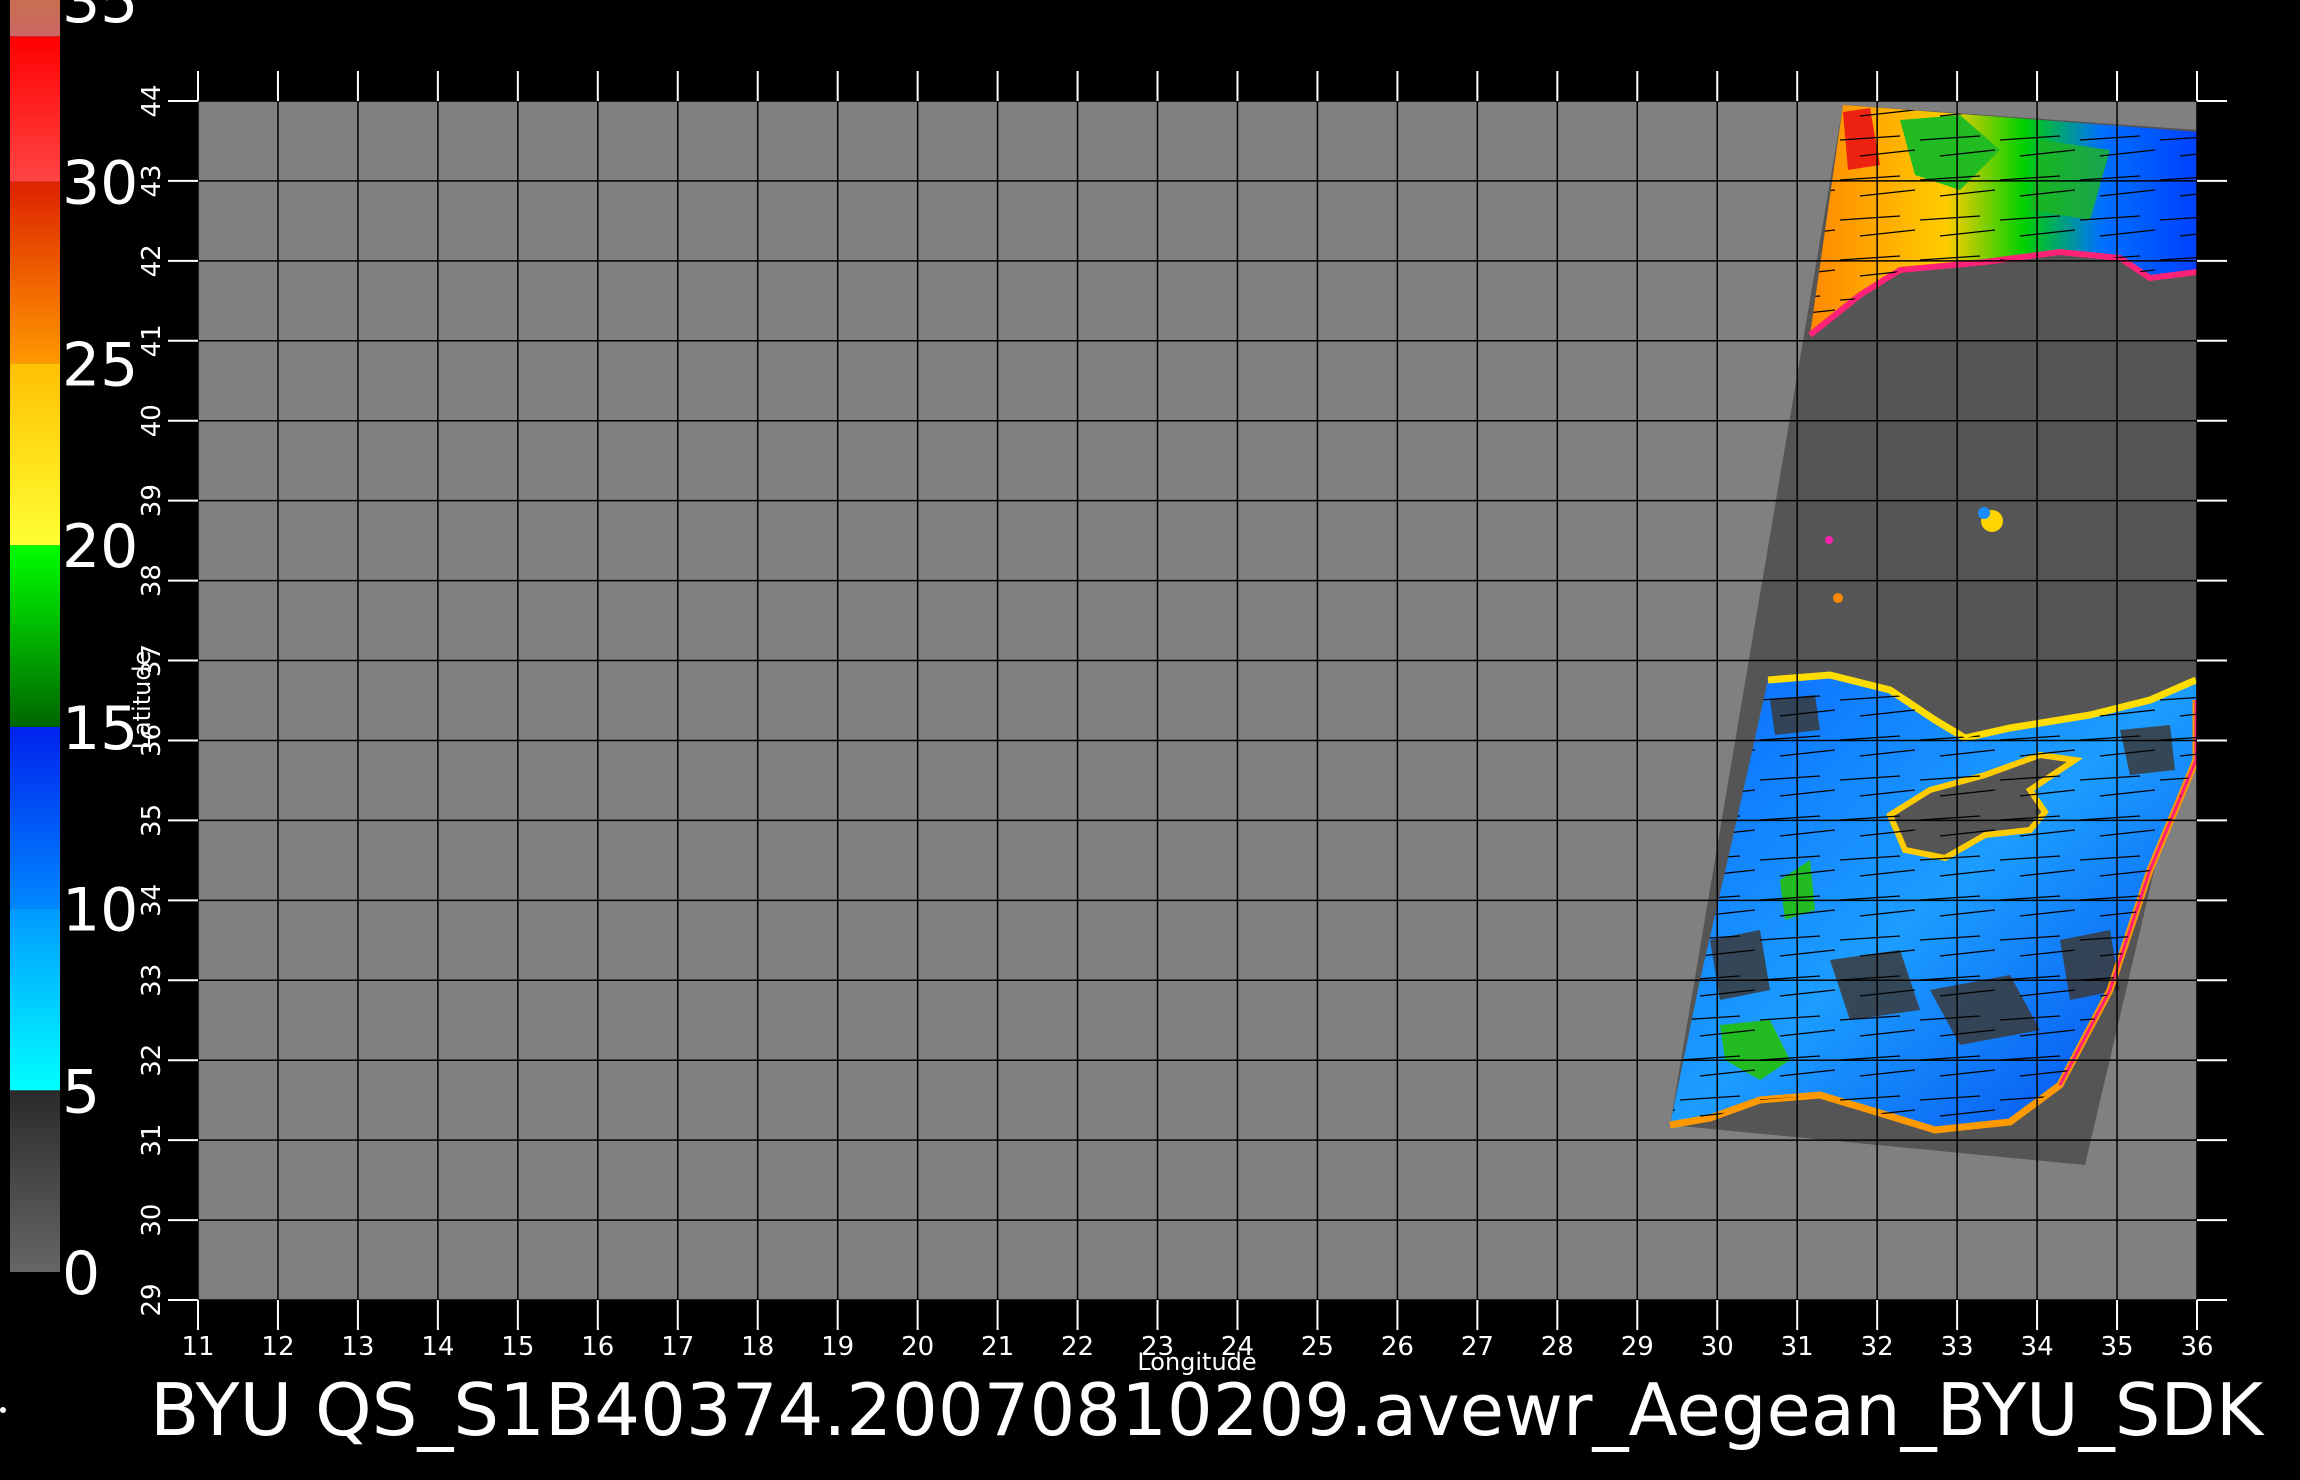 This screenshot has width=2300, height=1480. Describe the element at coordinates (100, 18) in the screenshot. I see `colorbar-label: 35` at that location.